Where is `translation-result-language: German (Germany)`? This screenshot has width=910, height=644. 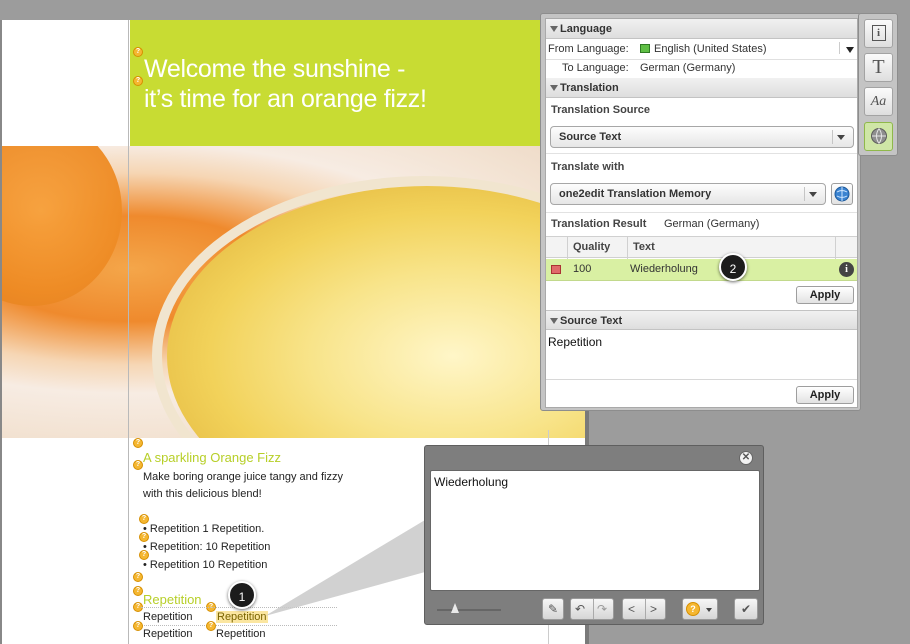 translation-result-language: German (Germany) is located at coordinates (712, 224).